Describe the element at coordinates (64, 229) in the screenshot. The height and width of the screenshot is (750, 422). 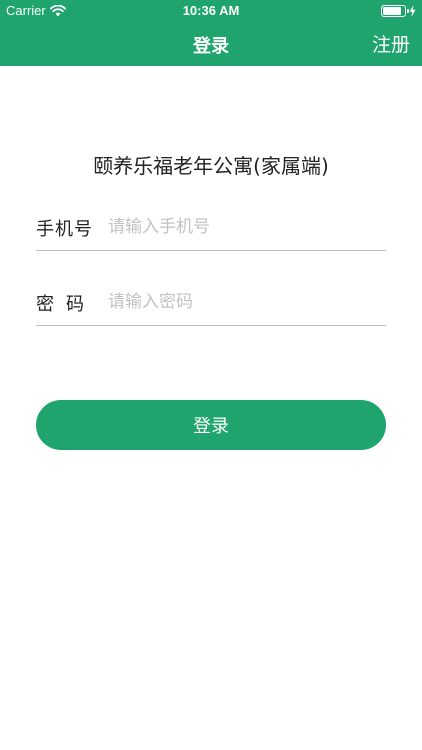
I see `phone-label: 手机号` at that location.